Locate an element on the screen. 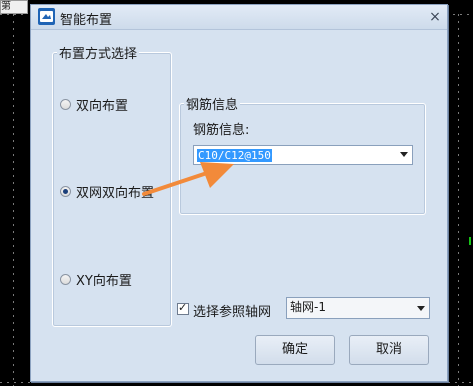 The image size is (473, 386). checkmark-icon: ✓ is located at coordinates (183, 307).